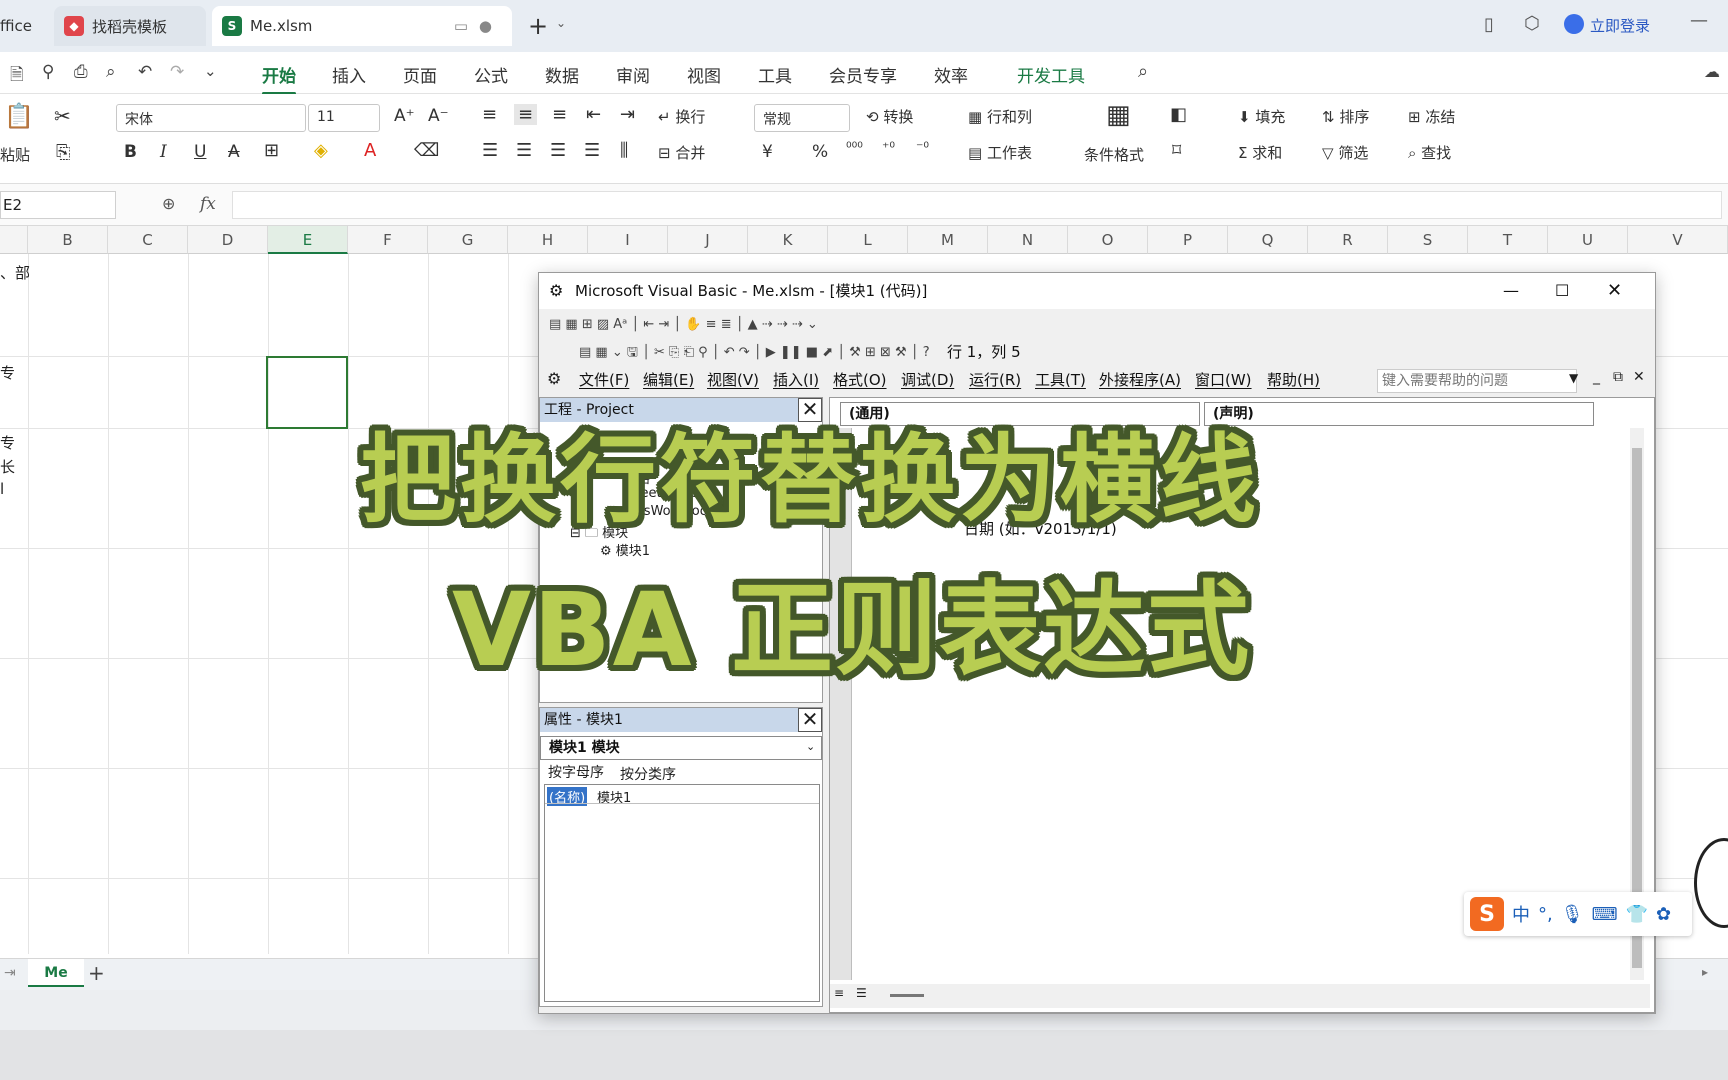 The height and width of the screenshot is (1080, 1728). What do you see at coordinates (68, 240) in the screenshot?
I see `column-header: B` at bounding box center [68, 240].